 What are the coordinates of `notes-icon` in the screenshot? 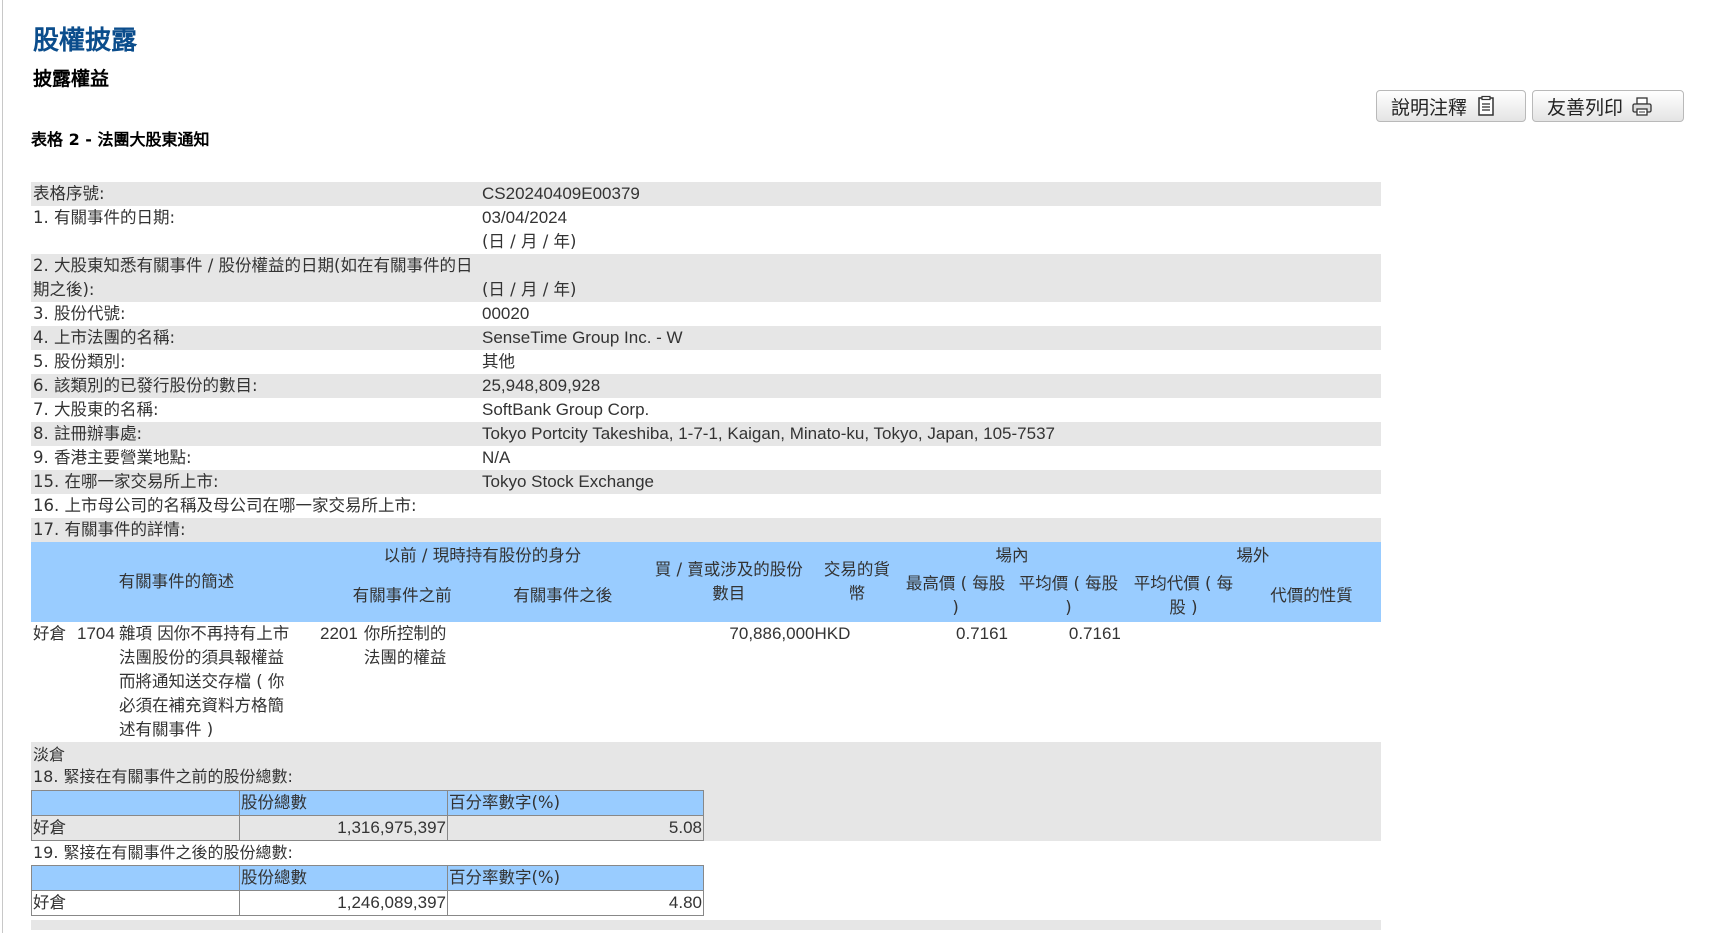 It's located at (1486, 105).